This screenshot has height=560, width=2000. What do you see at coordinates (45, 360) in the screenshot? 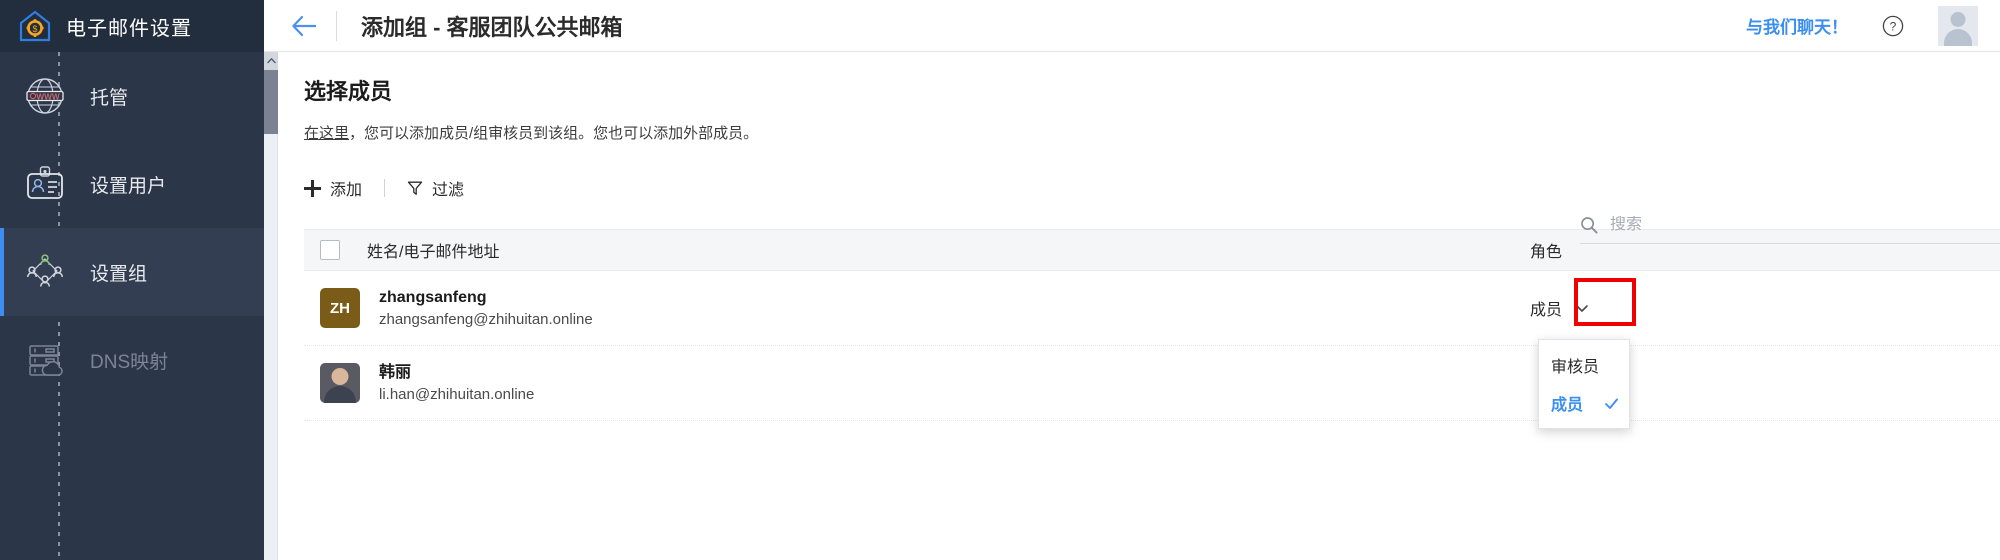
I see `server-cloud-icon` at bounding box center [45, 360].